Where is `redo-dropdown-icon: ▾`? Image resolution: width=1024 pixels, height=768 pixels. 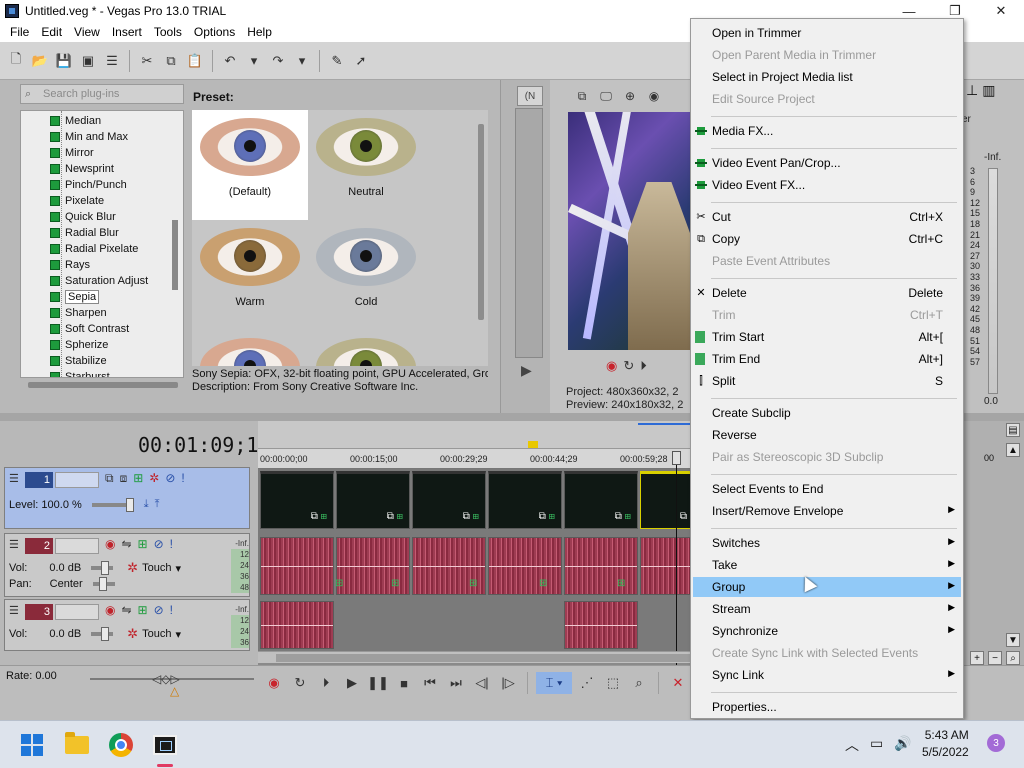
redo-dropdown-icon: ▾ is located at coordinates (302, 61).